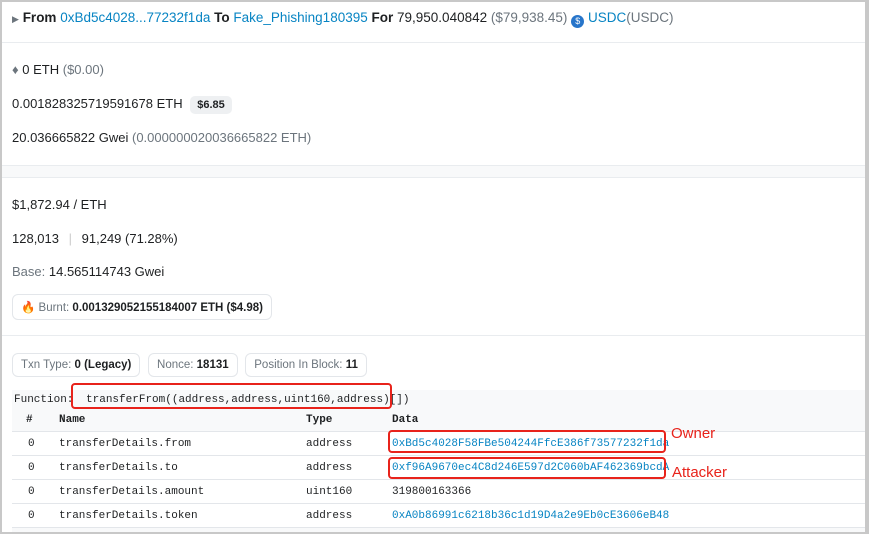  What do you see at coordinates (59, 204) in the screenshot?
I see `eth-price: $1,872.94 / ETH` at bounding box center [59, 204].